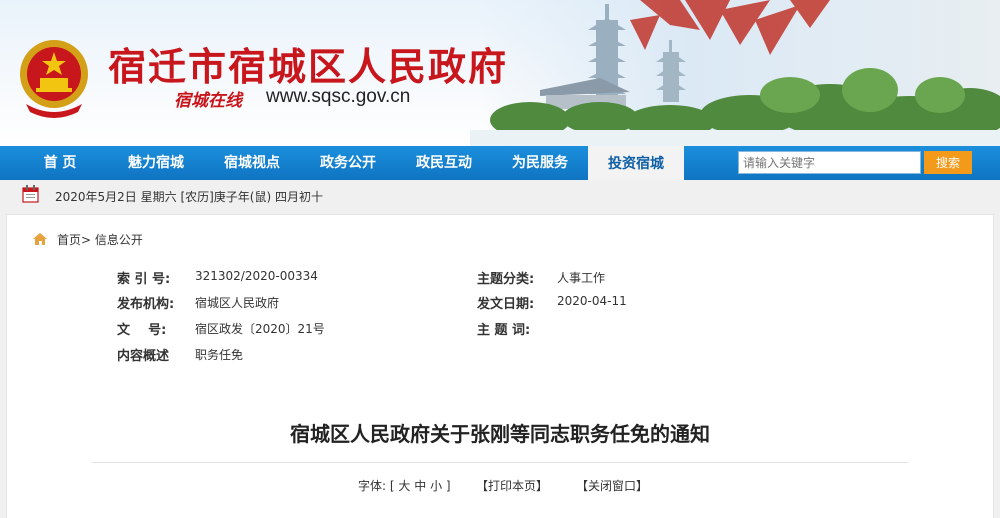  Describe the element at coordinates (146, 304) in the screenshot. I see `publisher-label: 发布机构:` at that location.